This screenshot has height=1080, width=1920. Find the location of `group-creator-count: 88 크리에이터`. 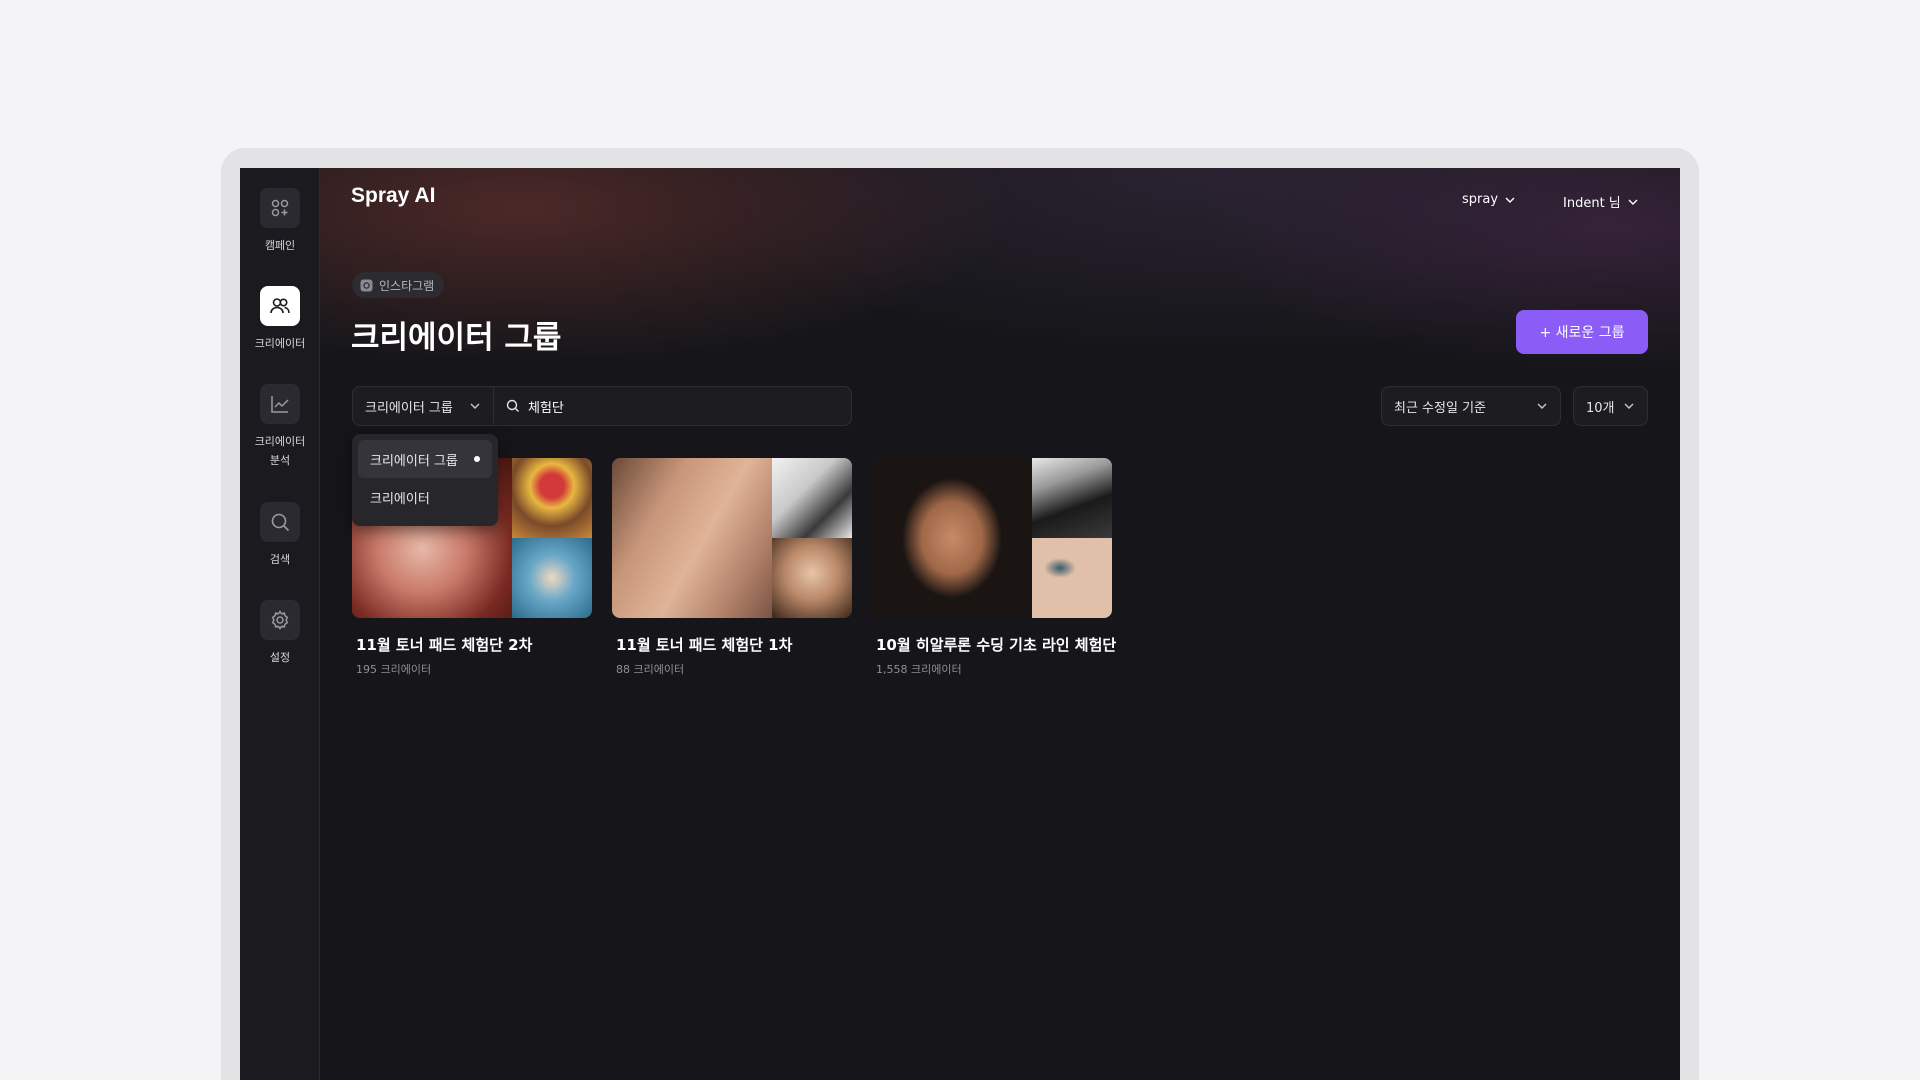

group-creator-count: 88 크리에이터 is located at coordinates (650, 669).